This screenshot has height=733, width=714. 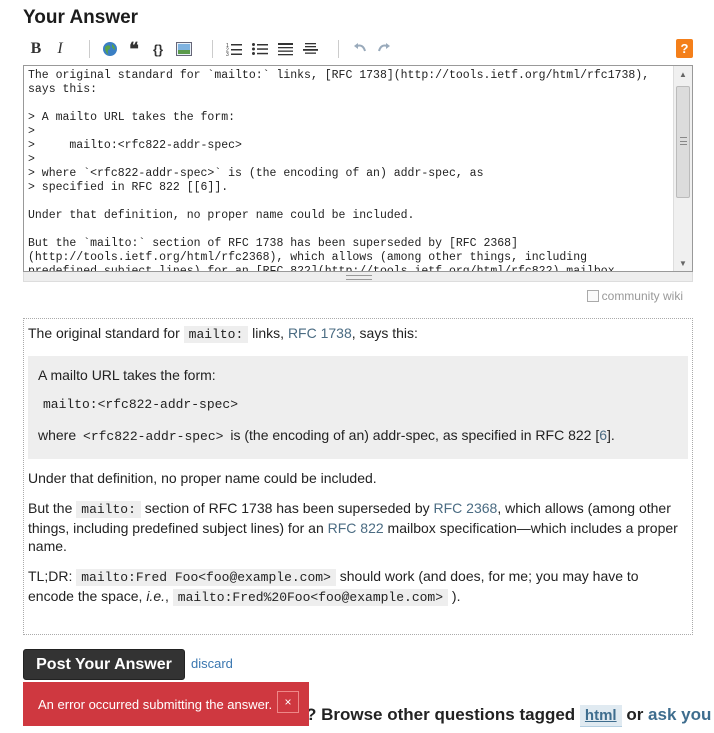 I want to click on inline-code: mailto:Fred%20Foo<foo@example.com>, so click(x=310, y=597).